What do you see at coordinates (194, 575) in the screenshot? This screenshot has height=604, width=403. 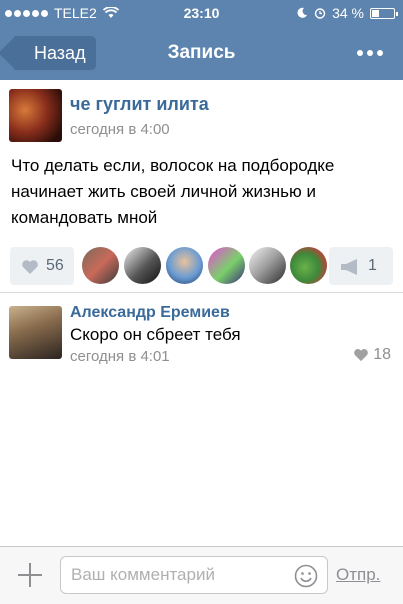 I see `comment-input` at bounding box center [194, 575].